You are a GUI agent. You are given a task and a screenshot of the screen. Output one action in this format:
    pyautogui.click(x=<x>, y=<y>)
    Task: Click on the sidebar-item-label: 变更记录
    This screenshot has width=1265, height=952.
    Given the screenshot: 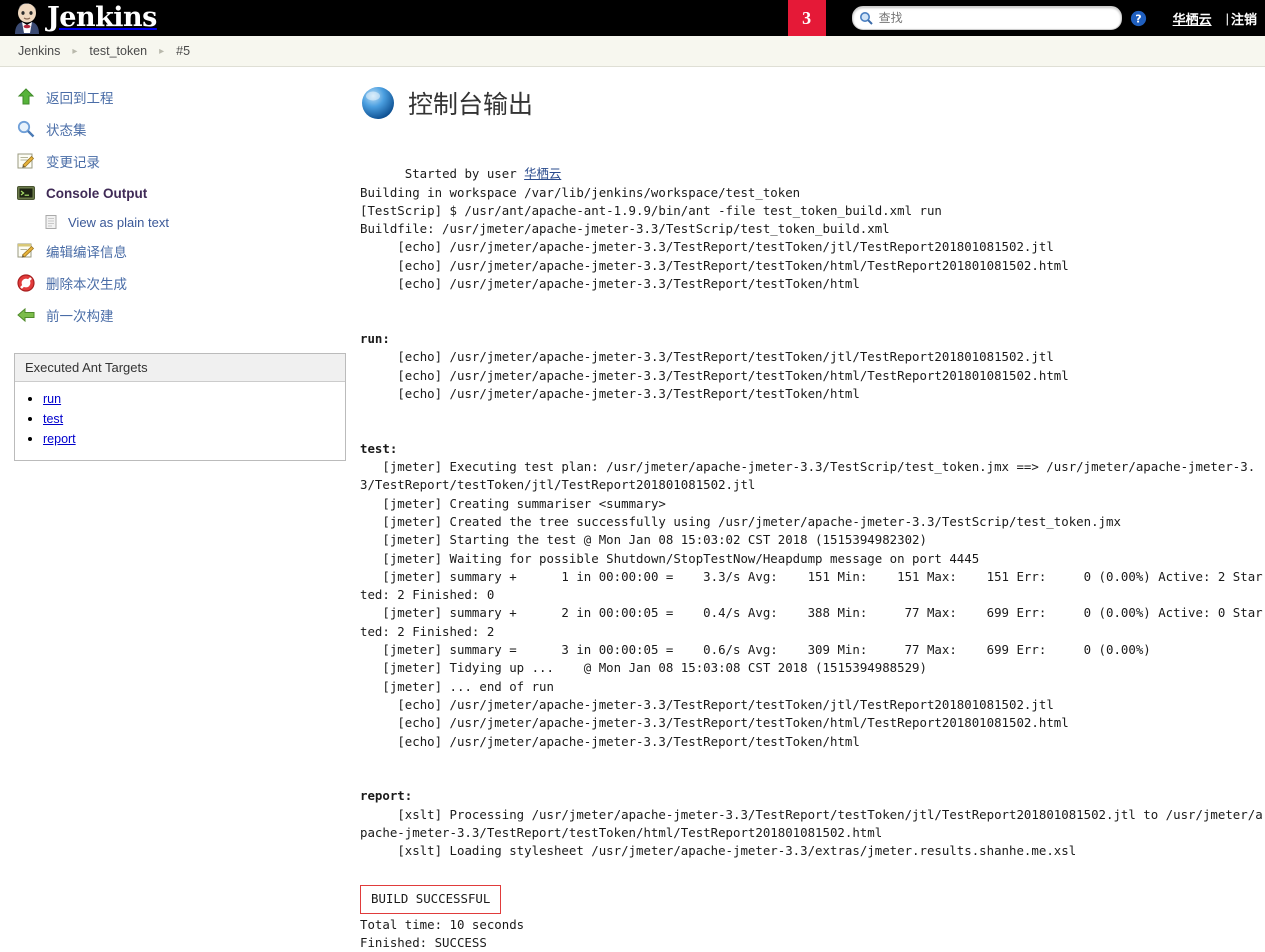 What is the action you would take?
    pyautogui.click(x=73, y=162)
    